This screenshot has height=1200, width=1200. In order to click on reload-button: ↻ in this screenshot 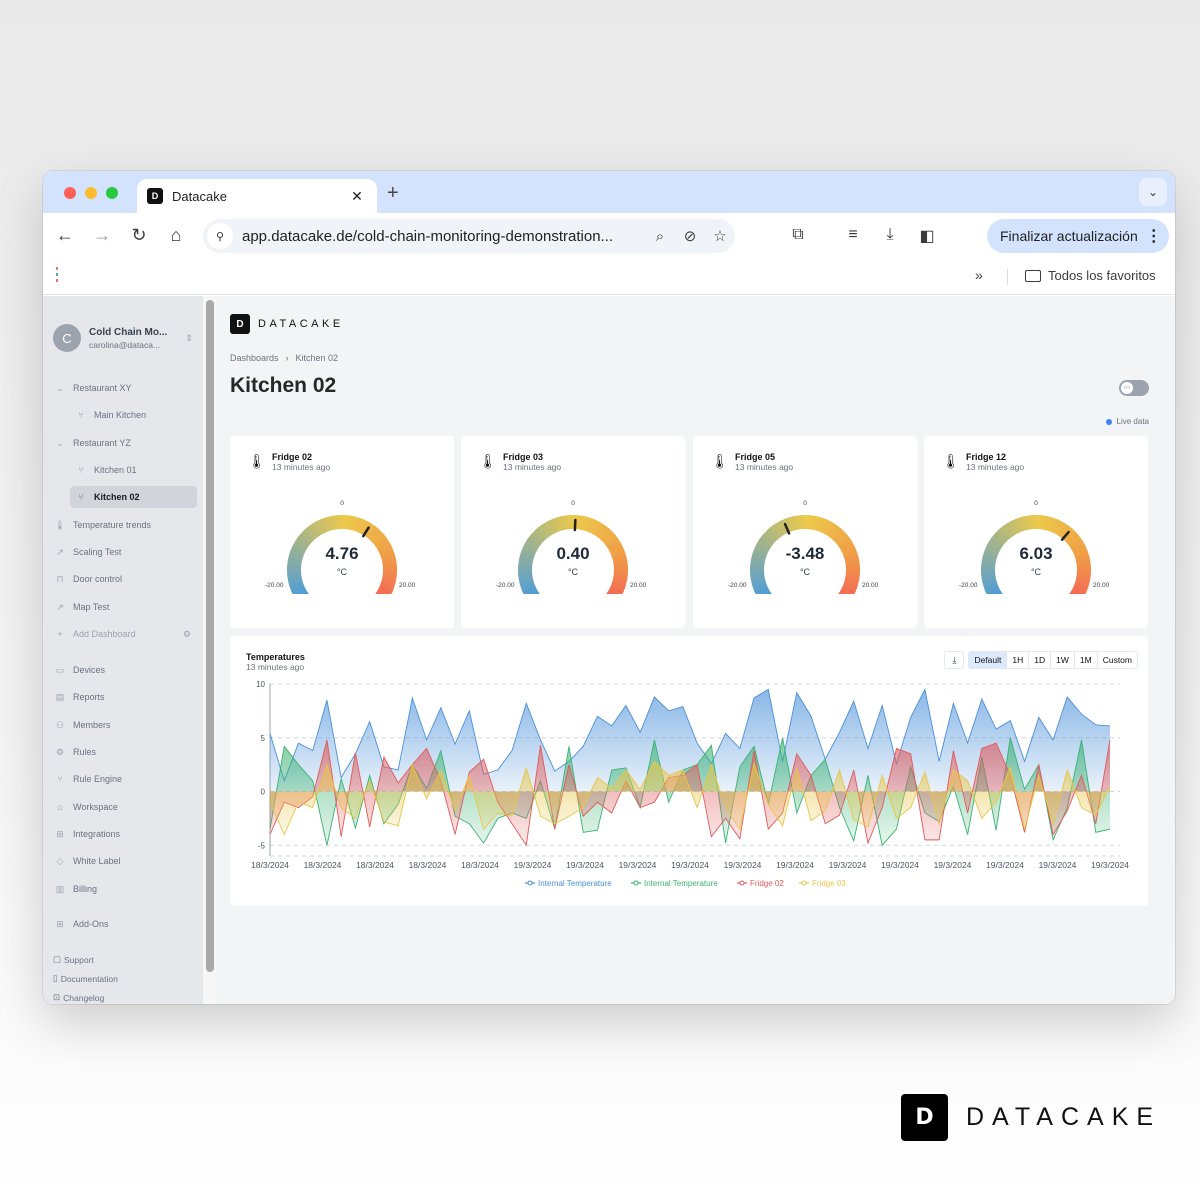, I will do `click(139, 235)`.